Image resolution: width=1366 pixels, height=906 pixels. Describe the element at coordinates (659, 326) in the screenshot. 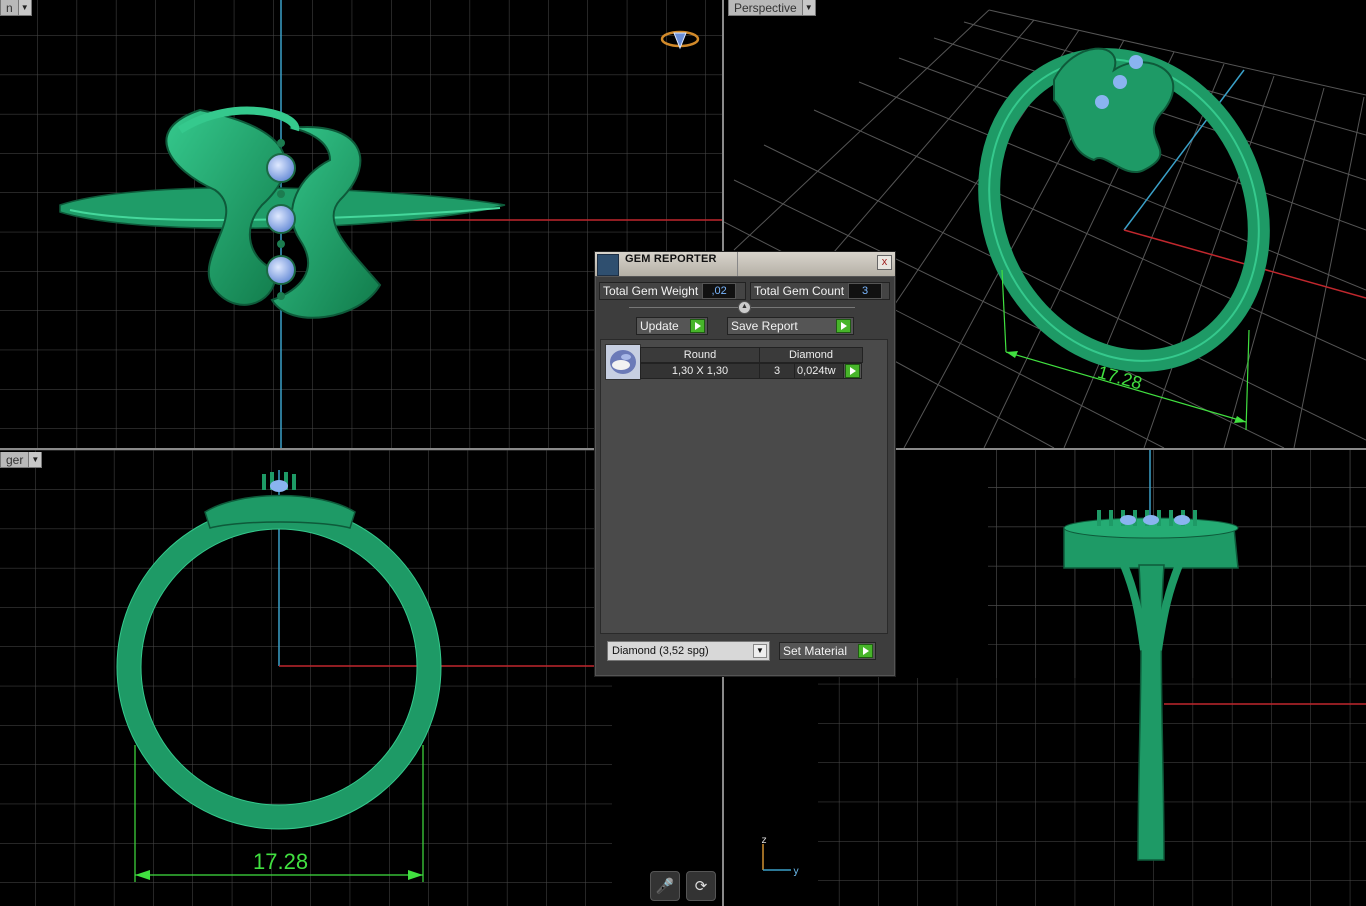

I see `update-button-label: Update` at that location.